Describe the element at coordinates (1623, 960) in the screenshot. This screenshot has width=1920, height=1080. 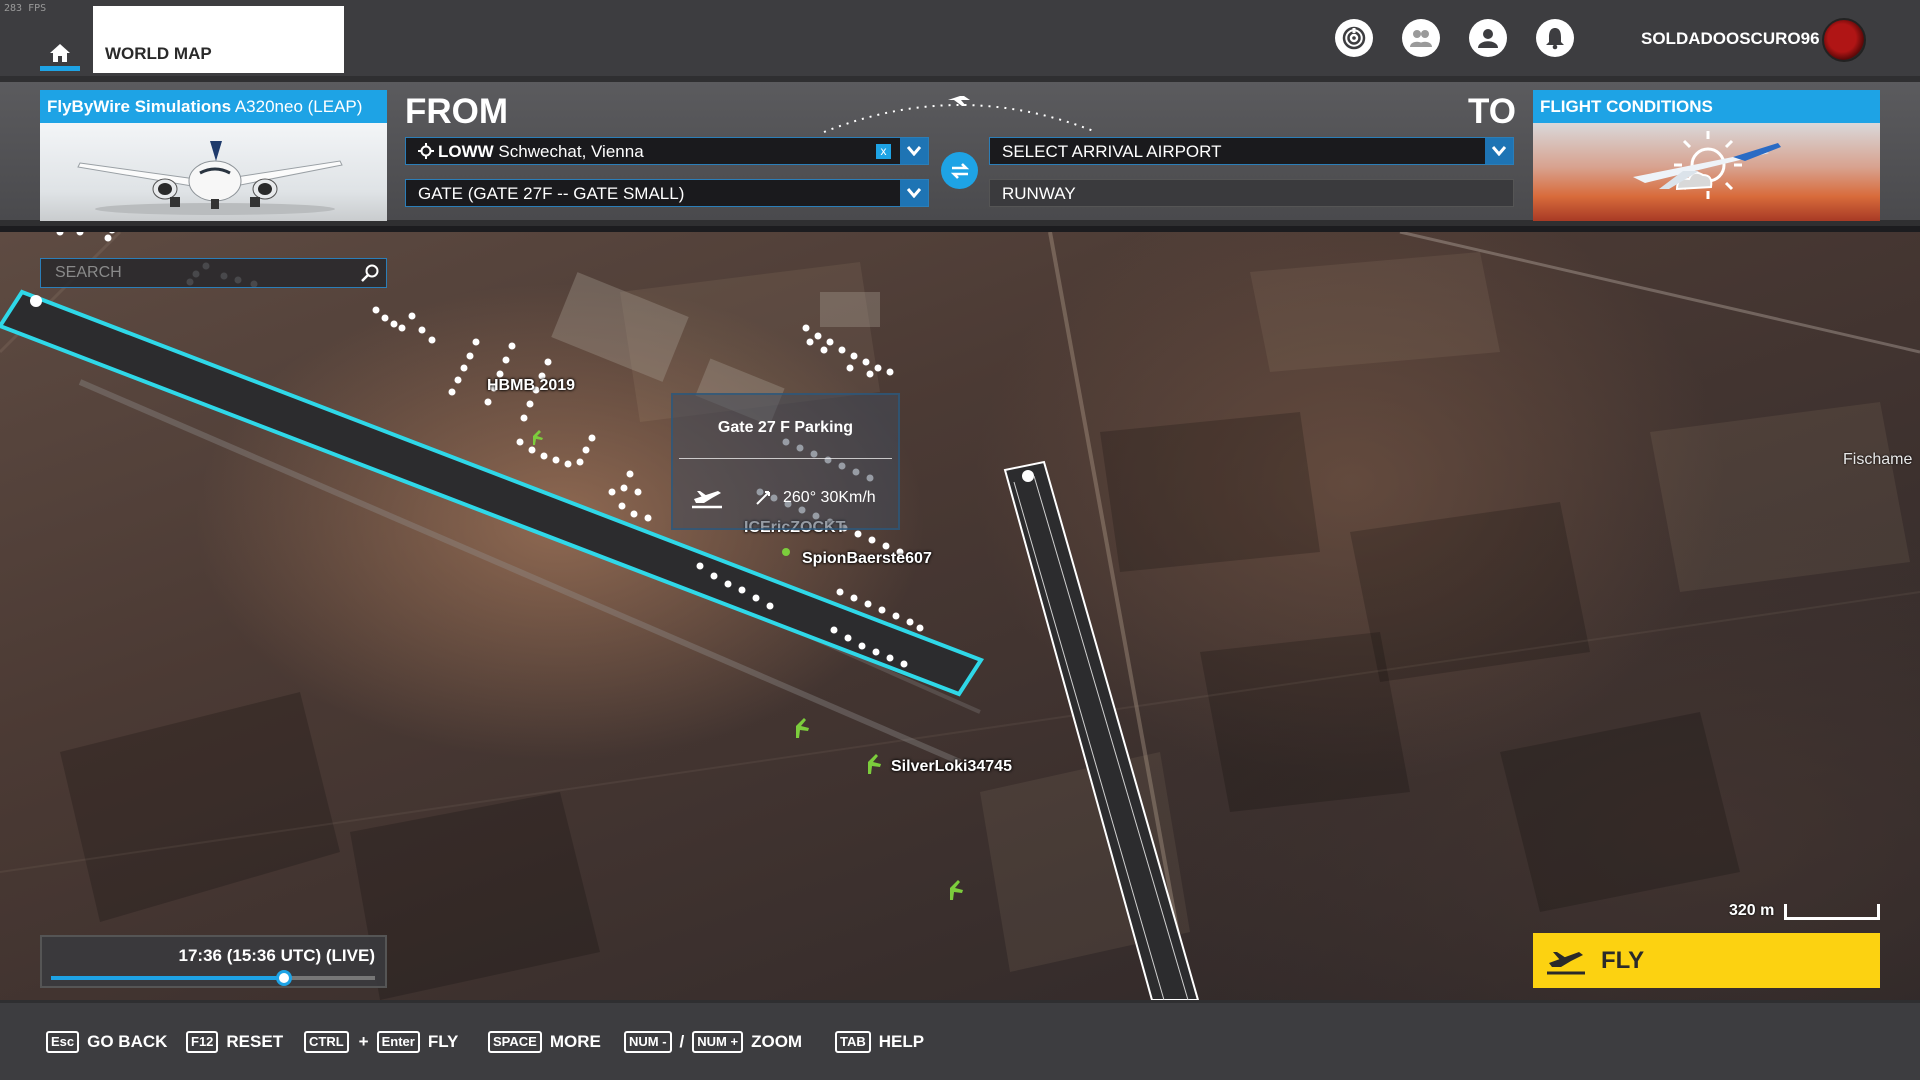
I see `fly-button-label: FLY` at that location.